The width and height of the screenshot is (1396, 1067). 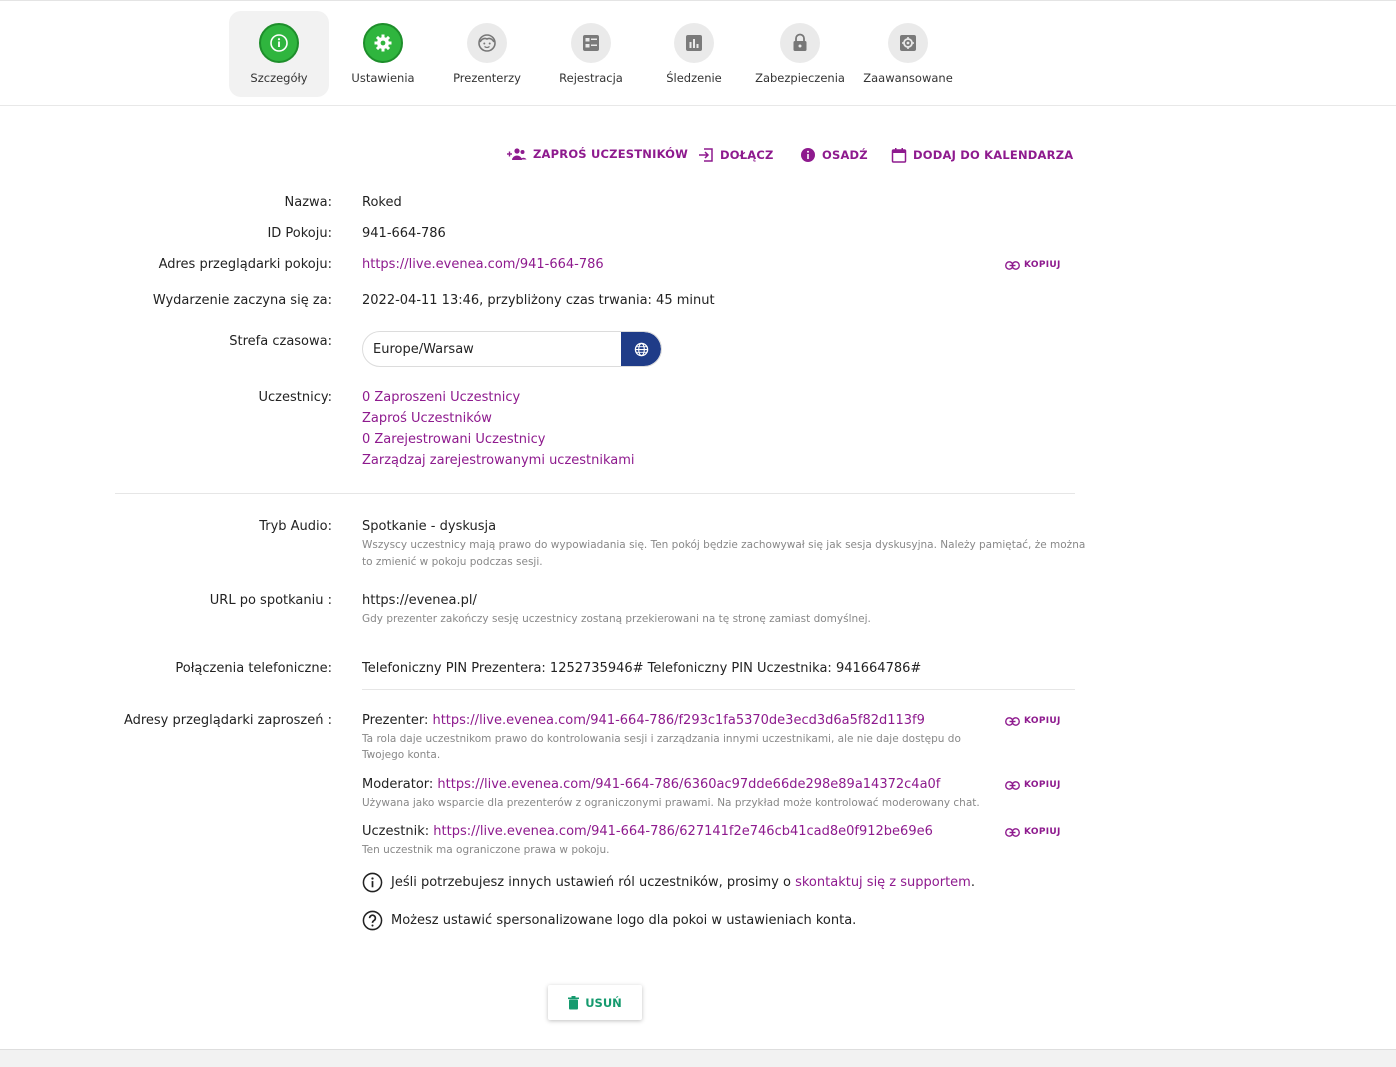 What do you see at coordinates (383, 43) in the screenshot?
I see `gear-icon` at bounding box center [383, 43].